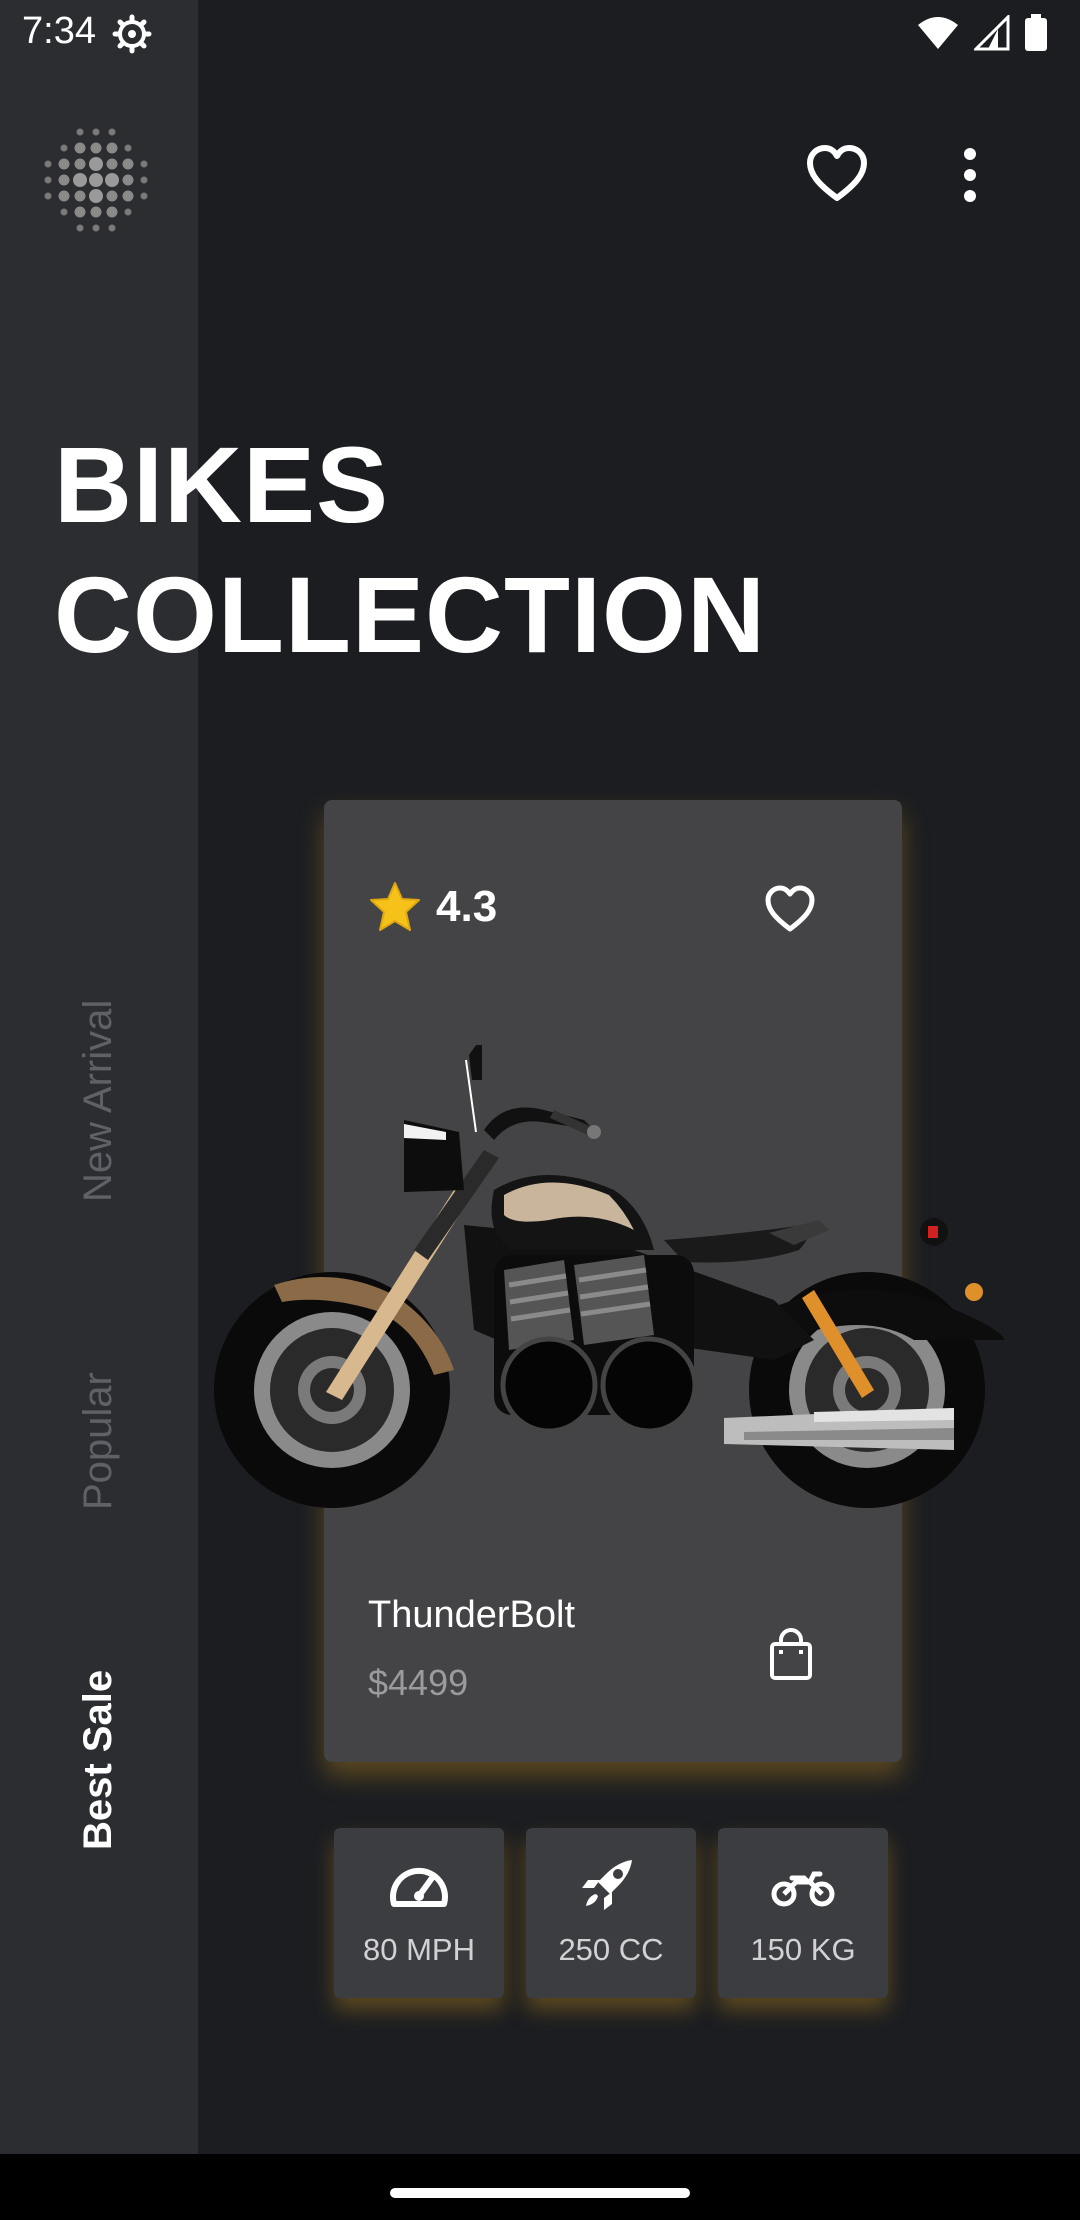  I want to click on product-name: ThunderBolt, so click(472, 1615).